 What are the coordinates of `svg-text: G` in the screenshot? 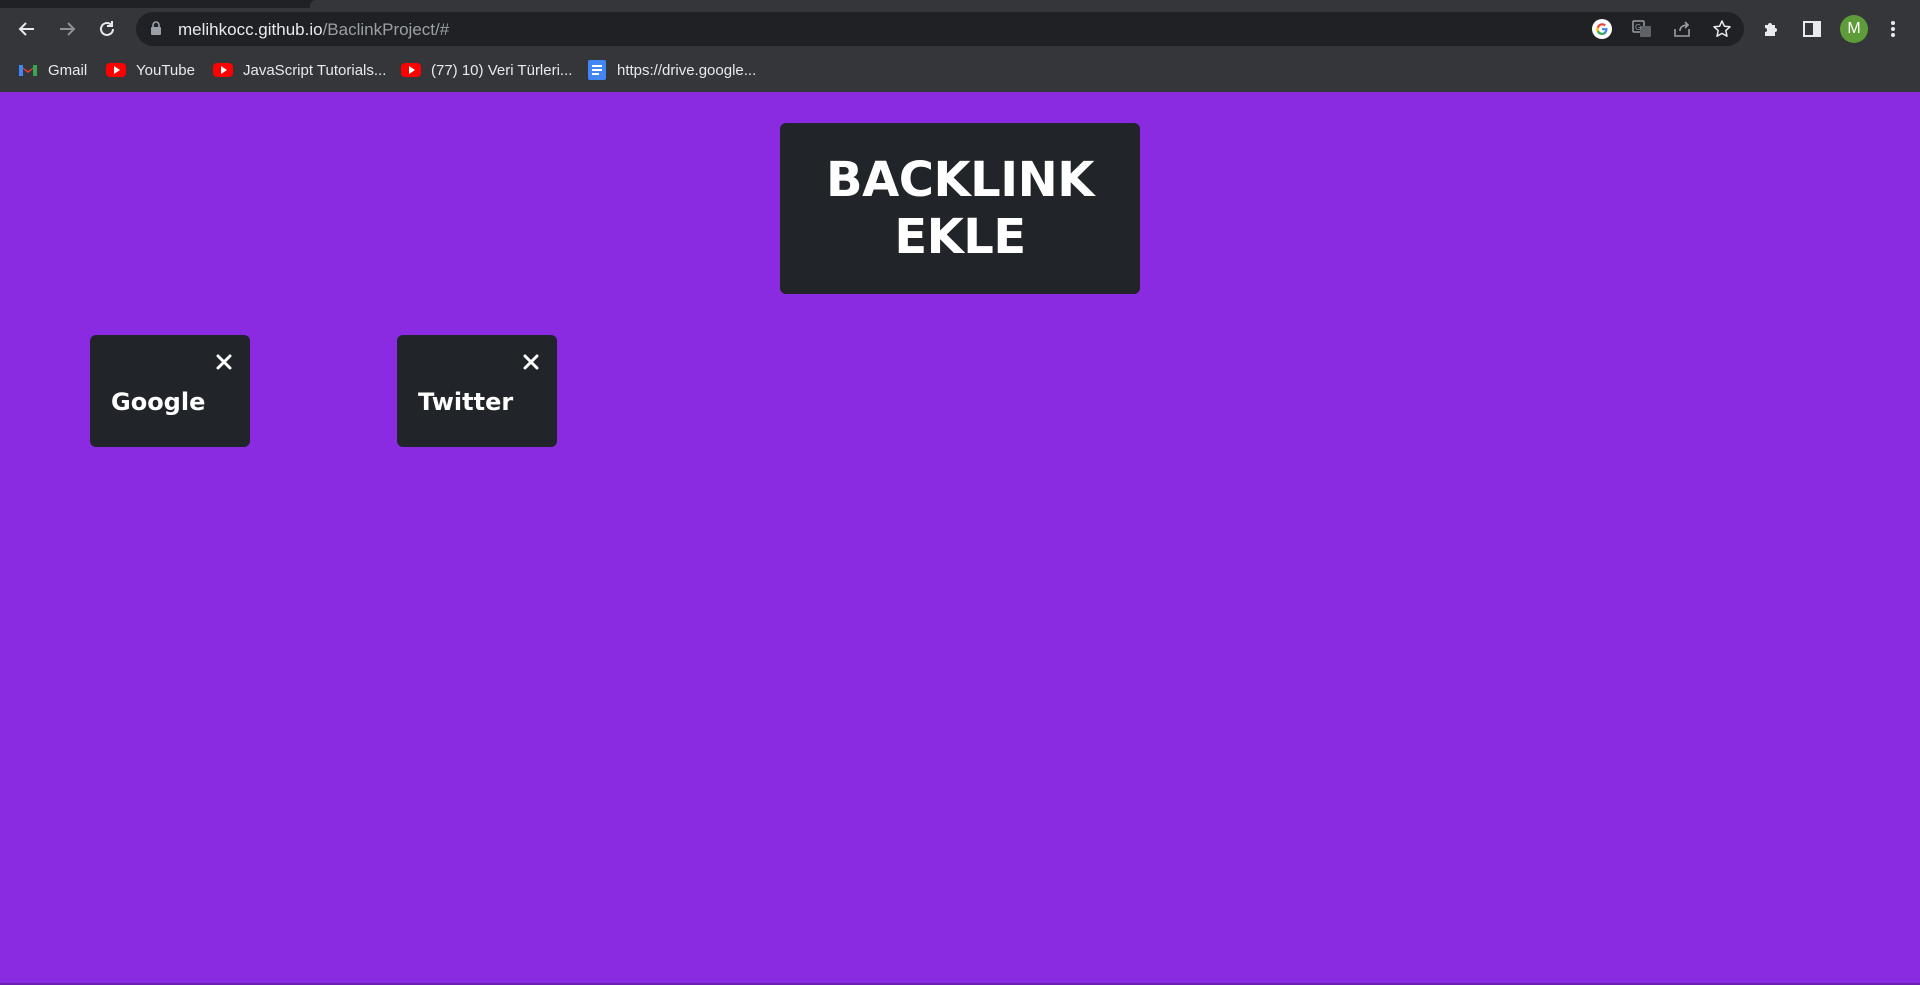 It's located at (1638, 27).